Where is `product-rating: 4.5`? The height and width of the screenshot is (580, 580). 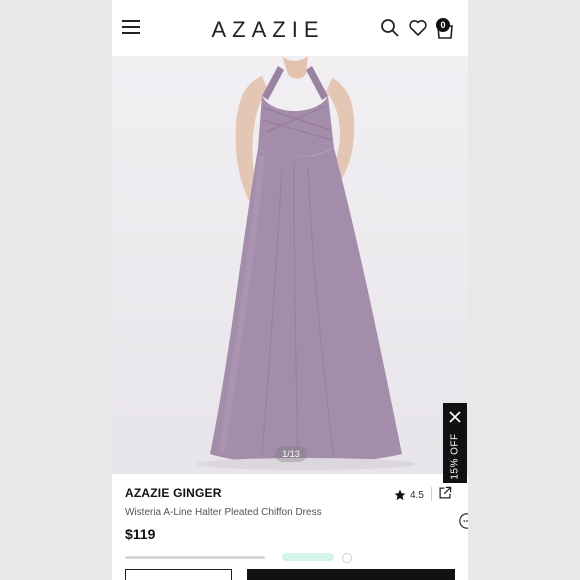
product-rating: 4.5 is located at coordinates (409, 495).